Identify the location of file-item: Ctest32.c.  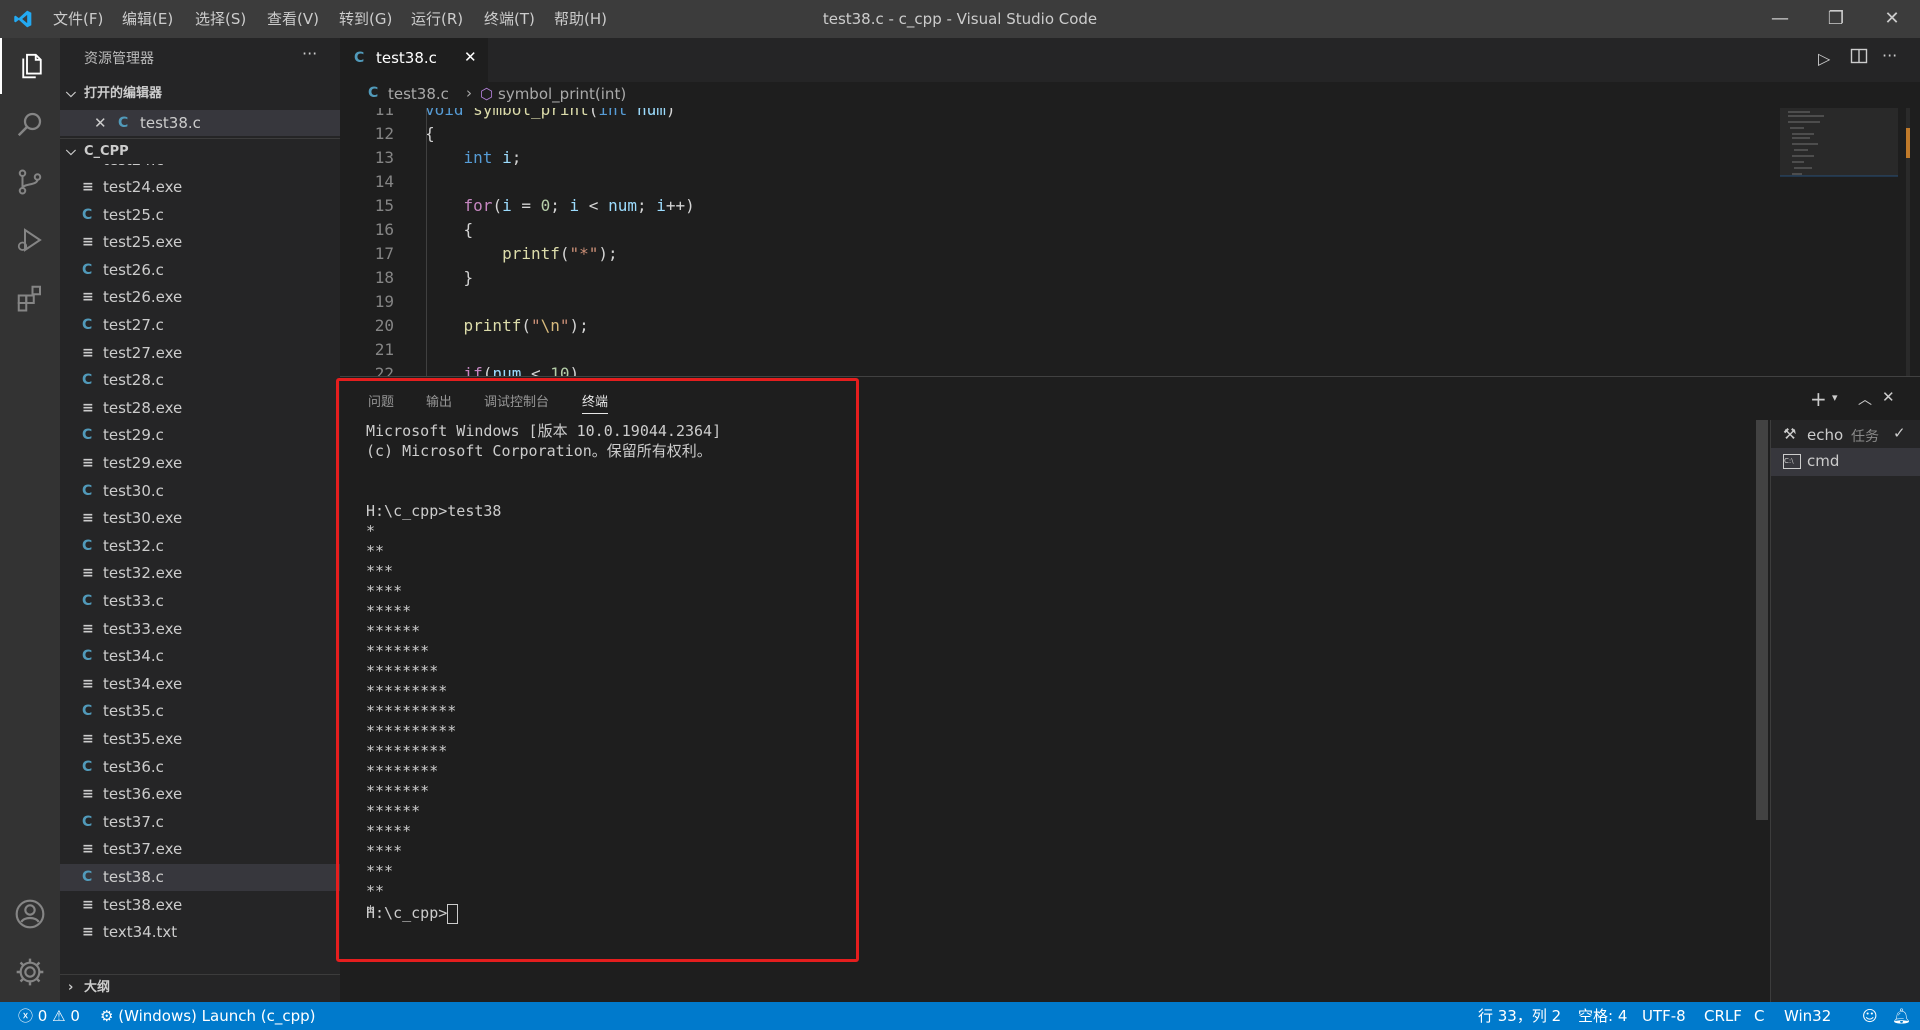
(200, 546).